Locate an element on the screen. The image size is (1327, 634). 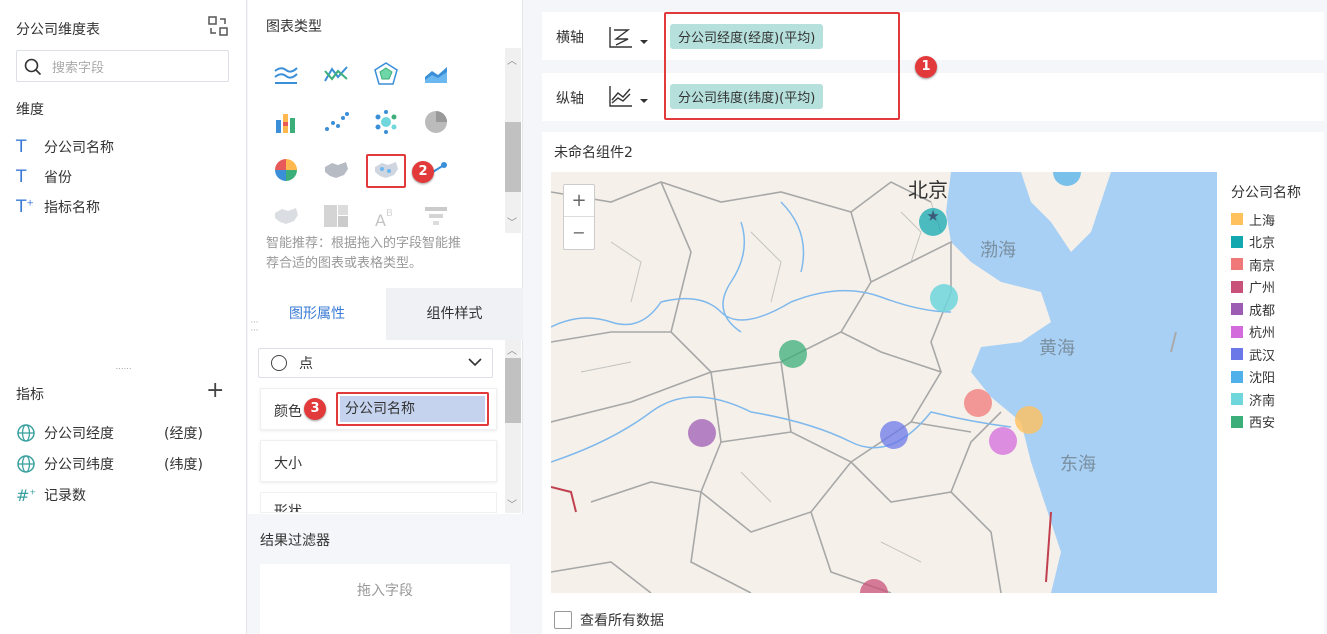
tab-graphic-properties: 图形属性 is located at coordinates (317, 314).